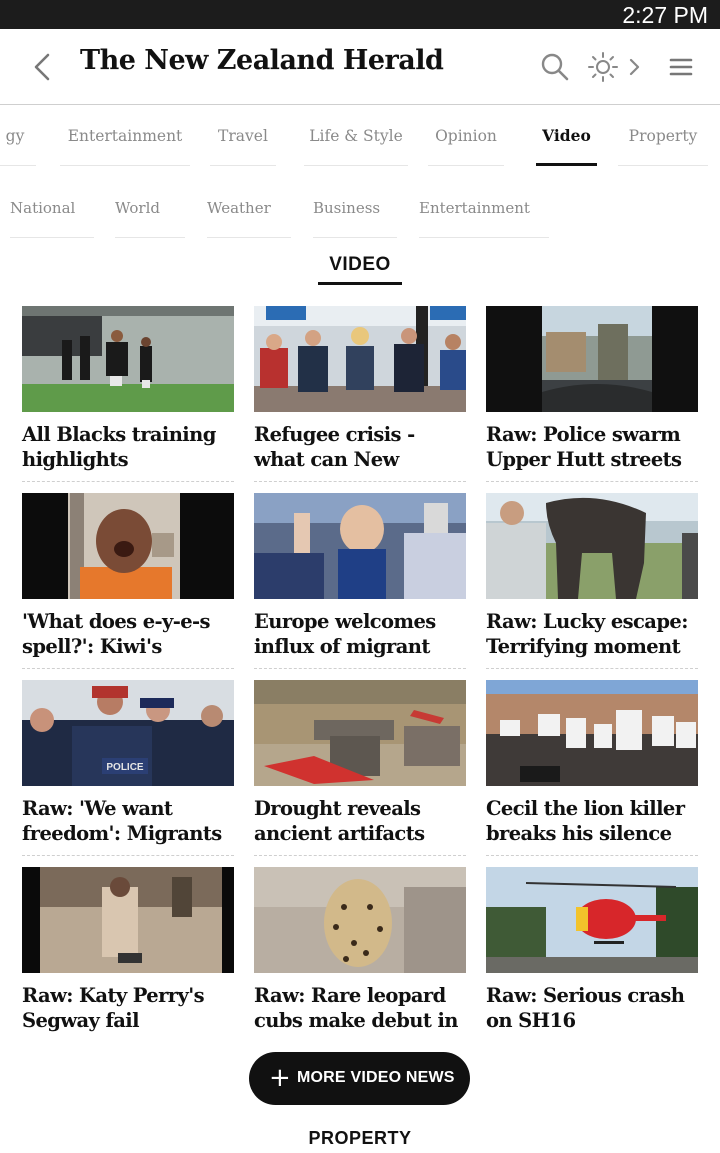  Describe the element at coordinates (249, 209) in the screenshot. I see `subtab-weather: Weather` at that location.